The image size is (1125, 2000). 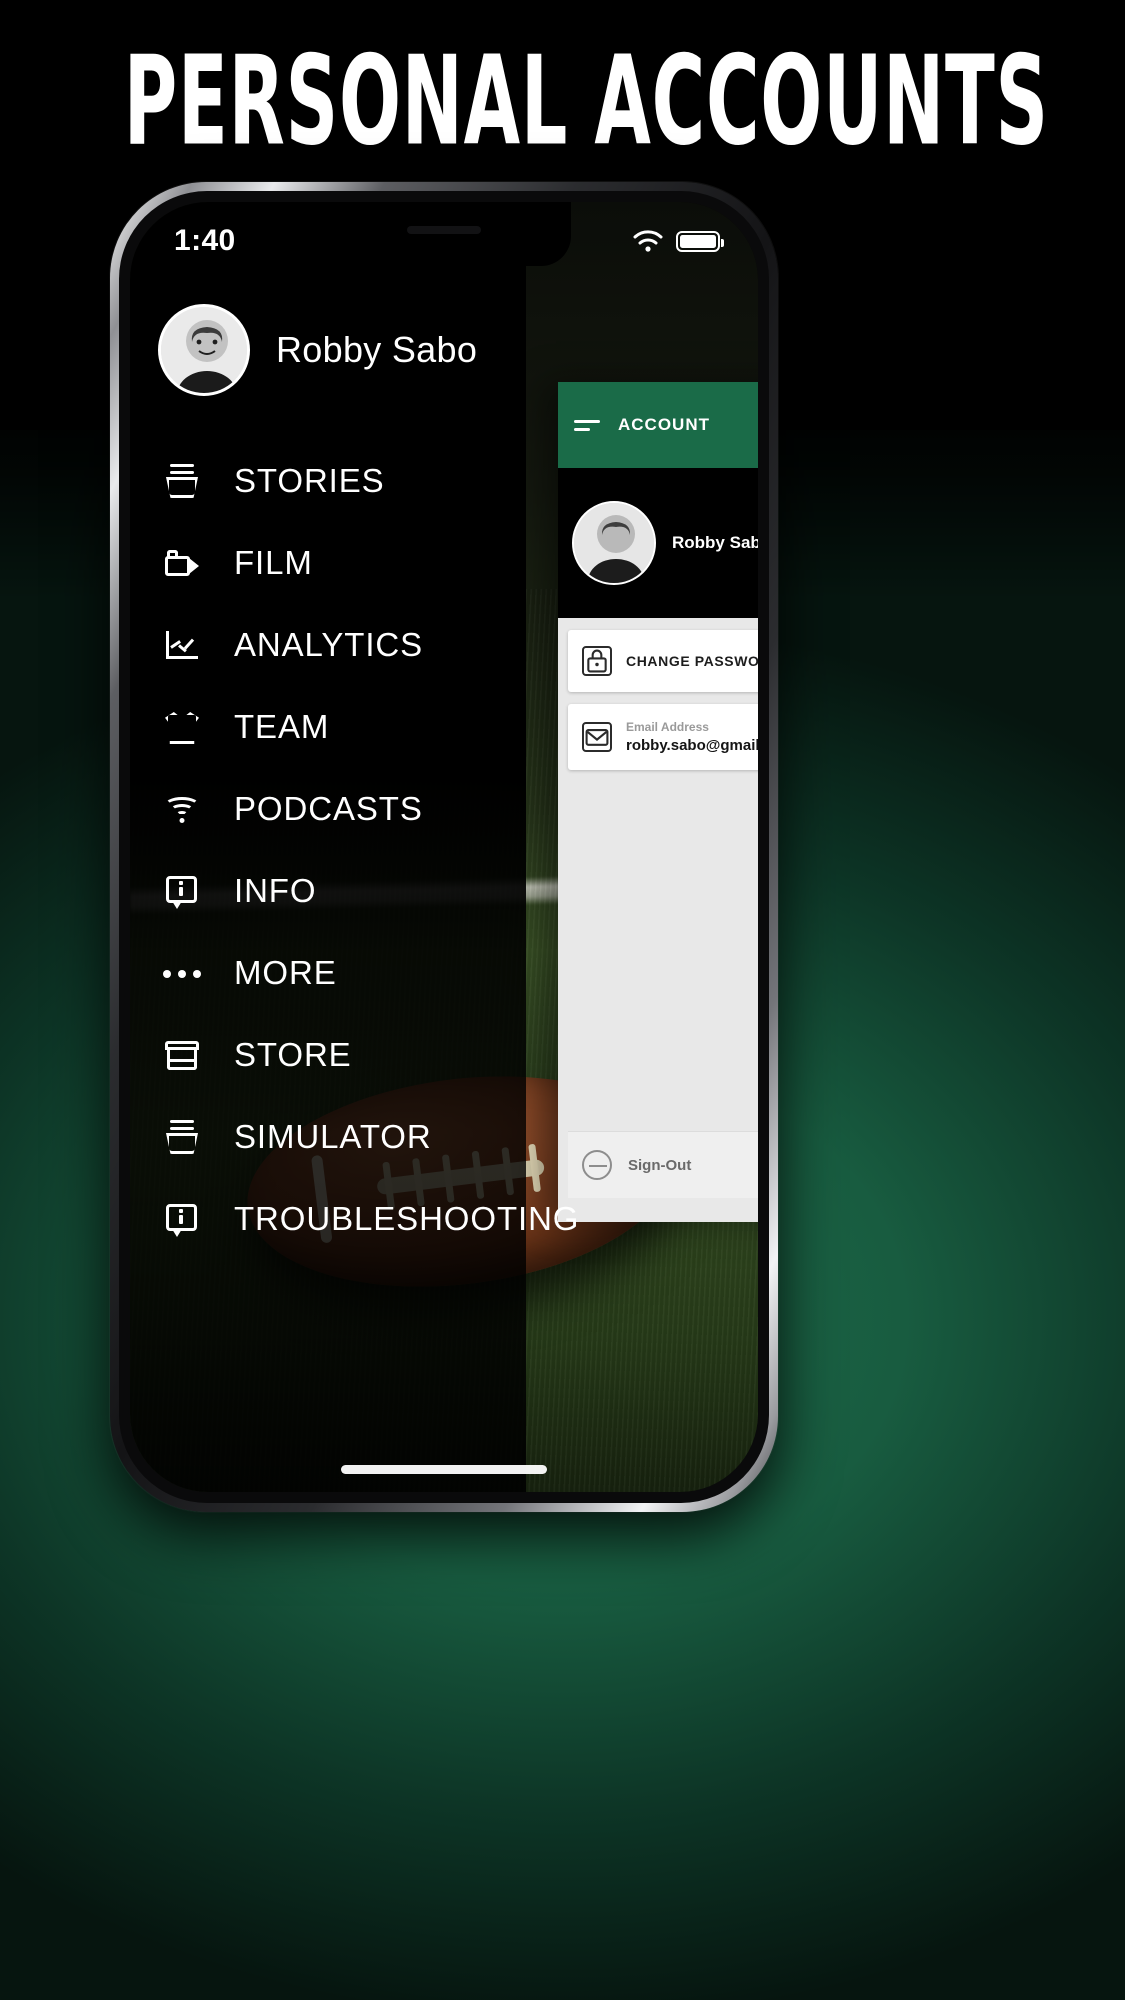 I want to click on sidebar-item-label: PODCASTS, so click(x=328, y=808).